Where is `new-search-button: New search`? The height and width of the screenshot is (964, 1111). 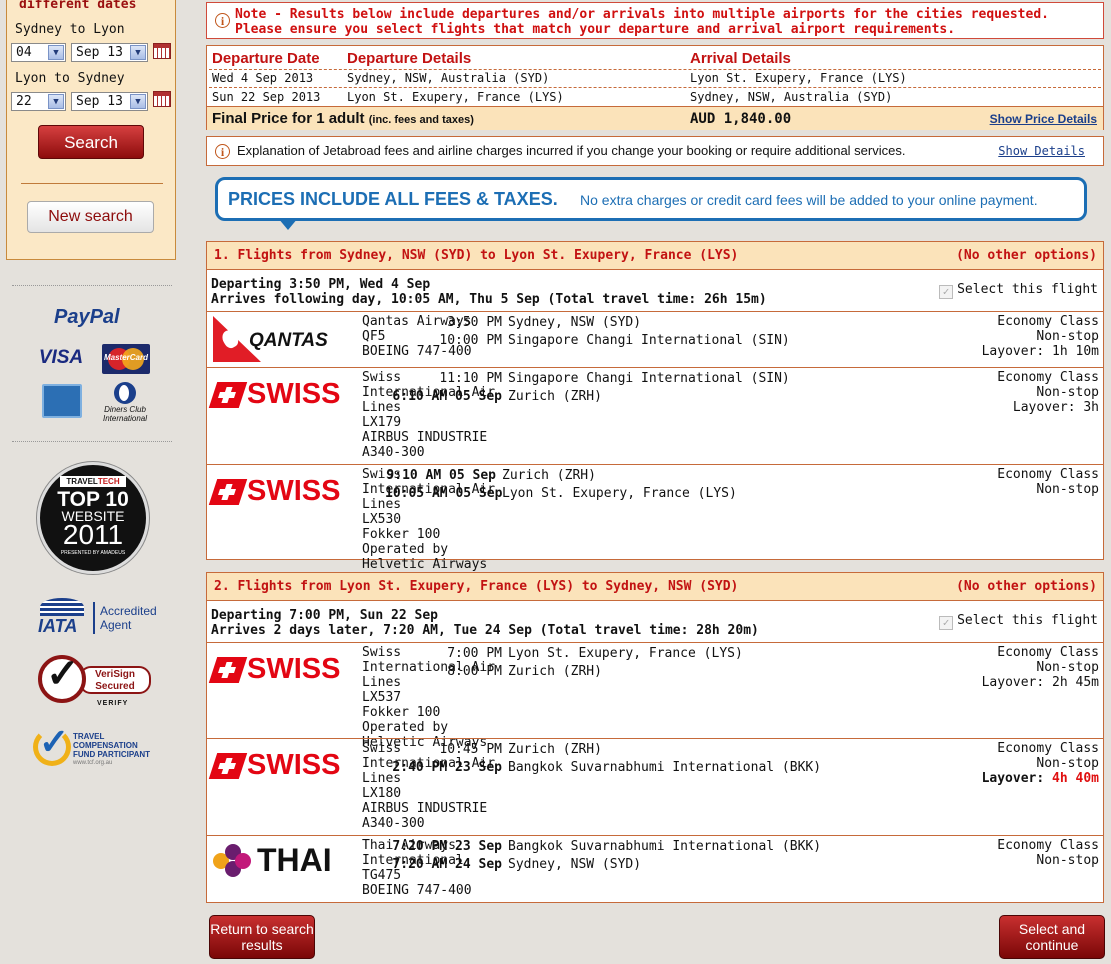
new-search-button: New search is located at coordinates (90, 217).